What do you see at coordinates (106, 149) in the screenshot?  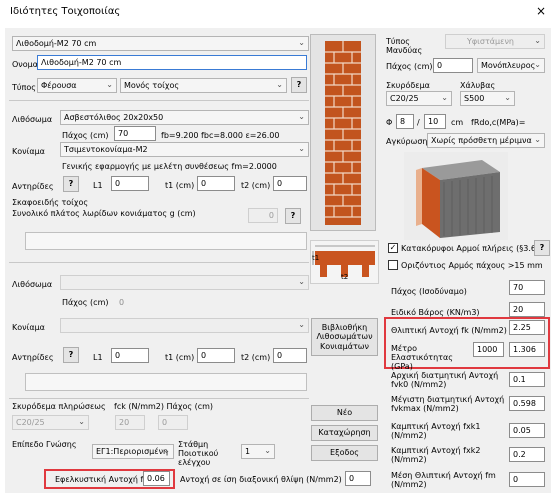 I see `mortar-value: Τσιμεντοκονίαμα-Μ2` at bounding box center [106, 149].